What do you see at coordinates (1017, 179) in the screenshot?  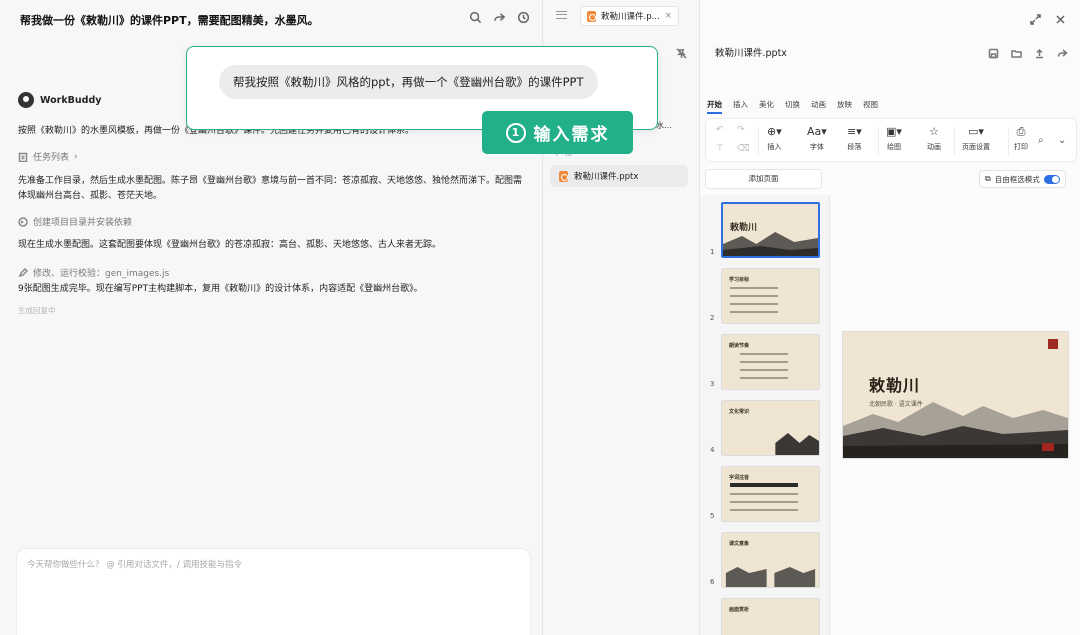 I see `free-mode-label: 自由框选模式` at bounding box center [1017, 179].